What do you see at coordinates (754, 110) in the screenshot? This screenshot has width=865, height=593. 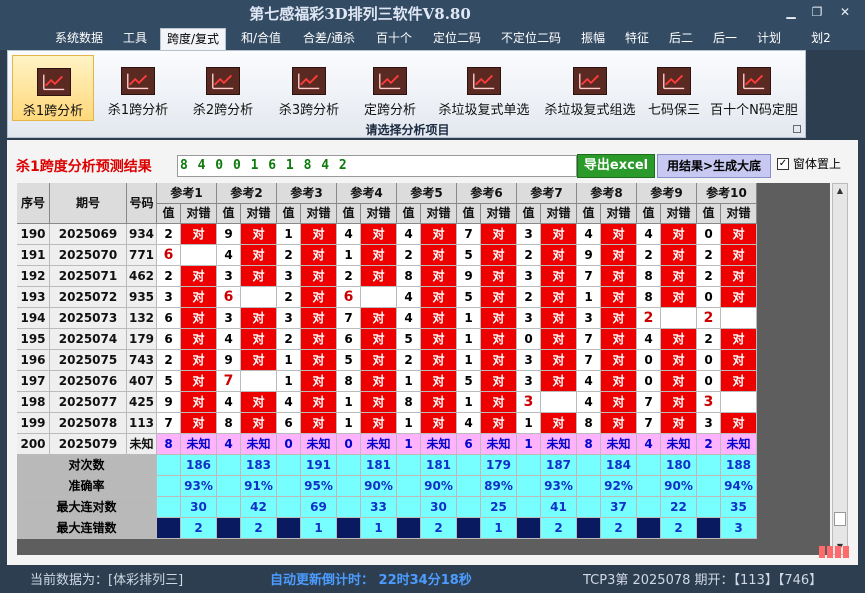 I see `ribbon-label: 百十个N码定胆` at bounding box center [754, 110].